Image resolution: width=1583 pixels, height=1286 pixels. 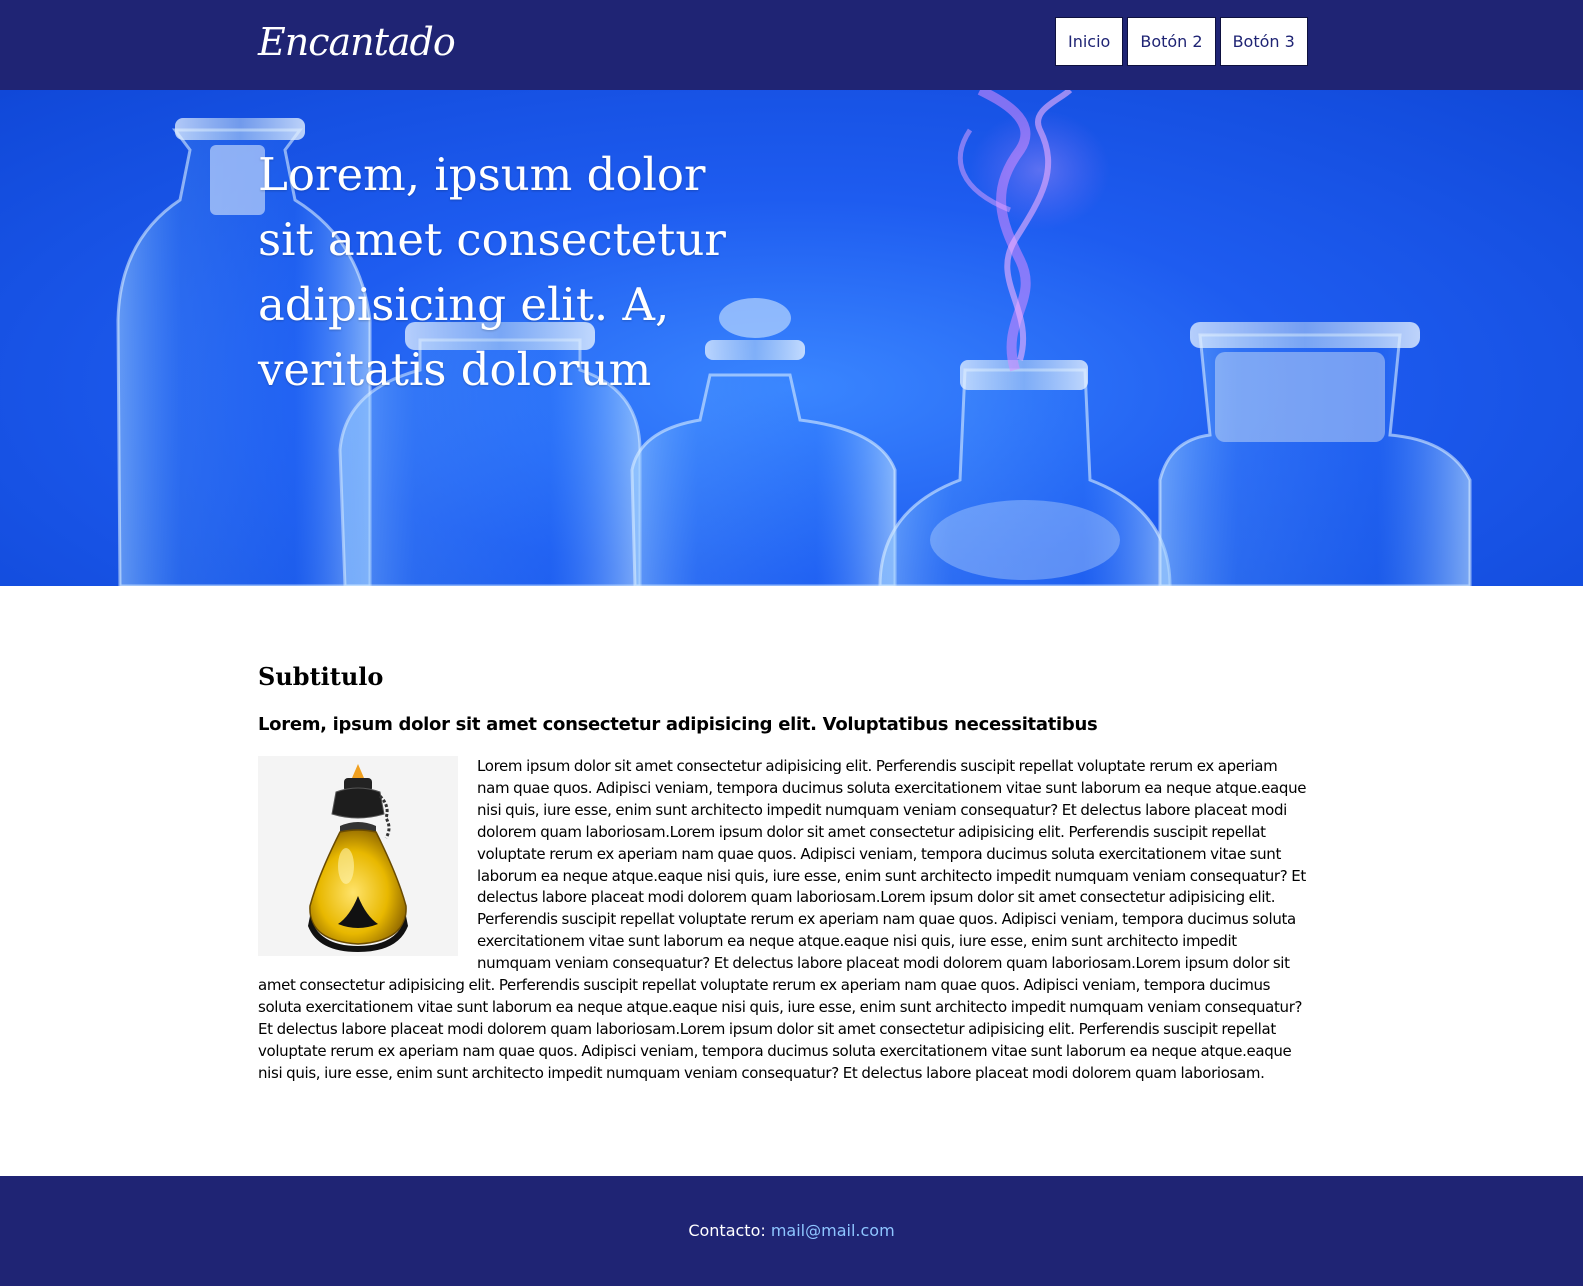 I want to click on footer: Contacto: mail@mail.com, so click(x=791, y=1231).